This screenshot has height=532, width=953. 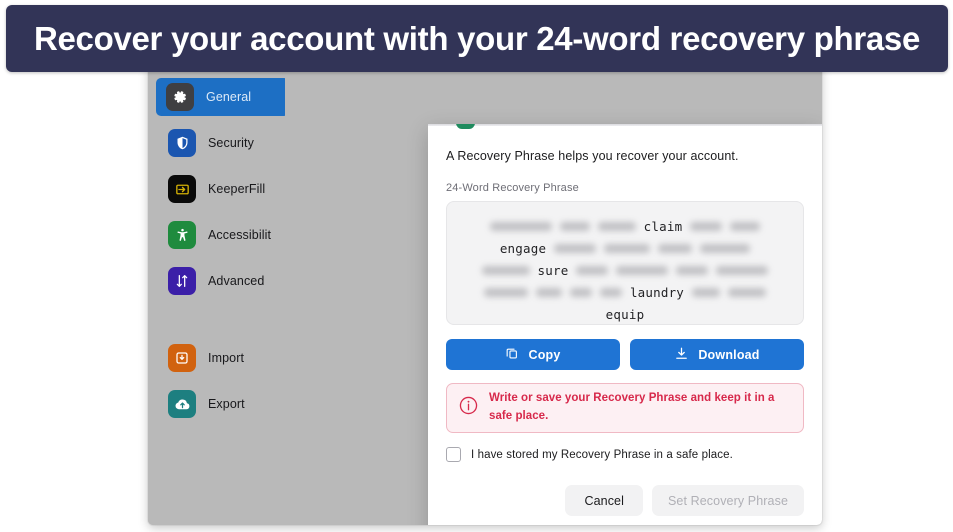 I want to click on sidebar-item-advanced: Advanced, so click(x=221, y=281).